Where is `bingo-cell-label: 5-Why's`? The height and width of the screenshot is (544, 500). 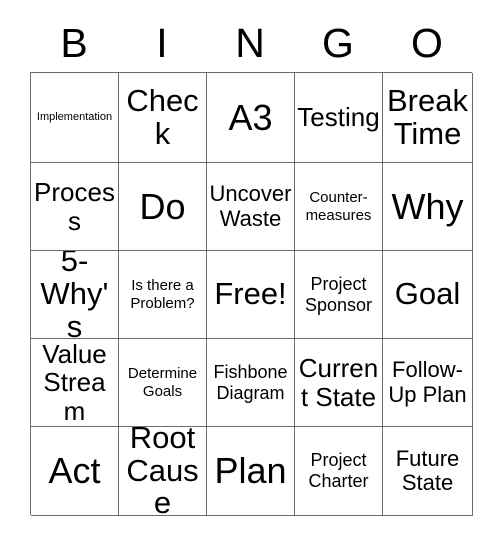 bingo-cell-label: 5-Why's is located at coordinates (74, 295).